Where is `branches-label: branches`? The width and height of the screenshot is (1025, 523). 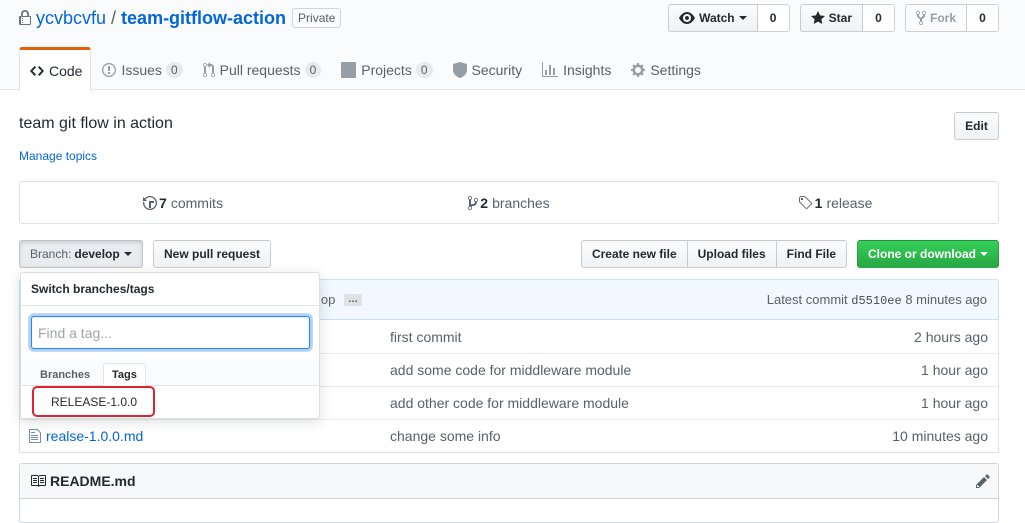
branches-label: branches is located at coordinates (521, 202).